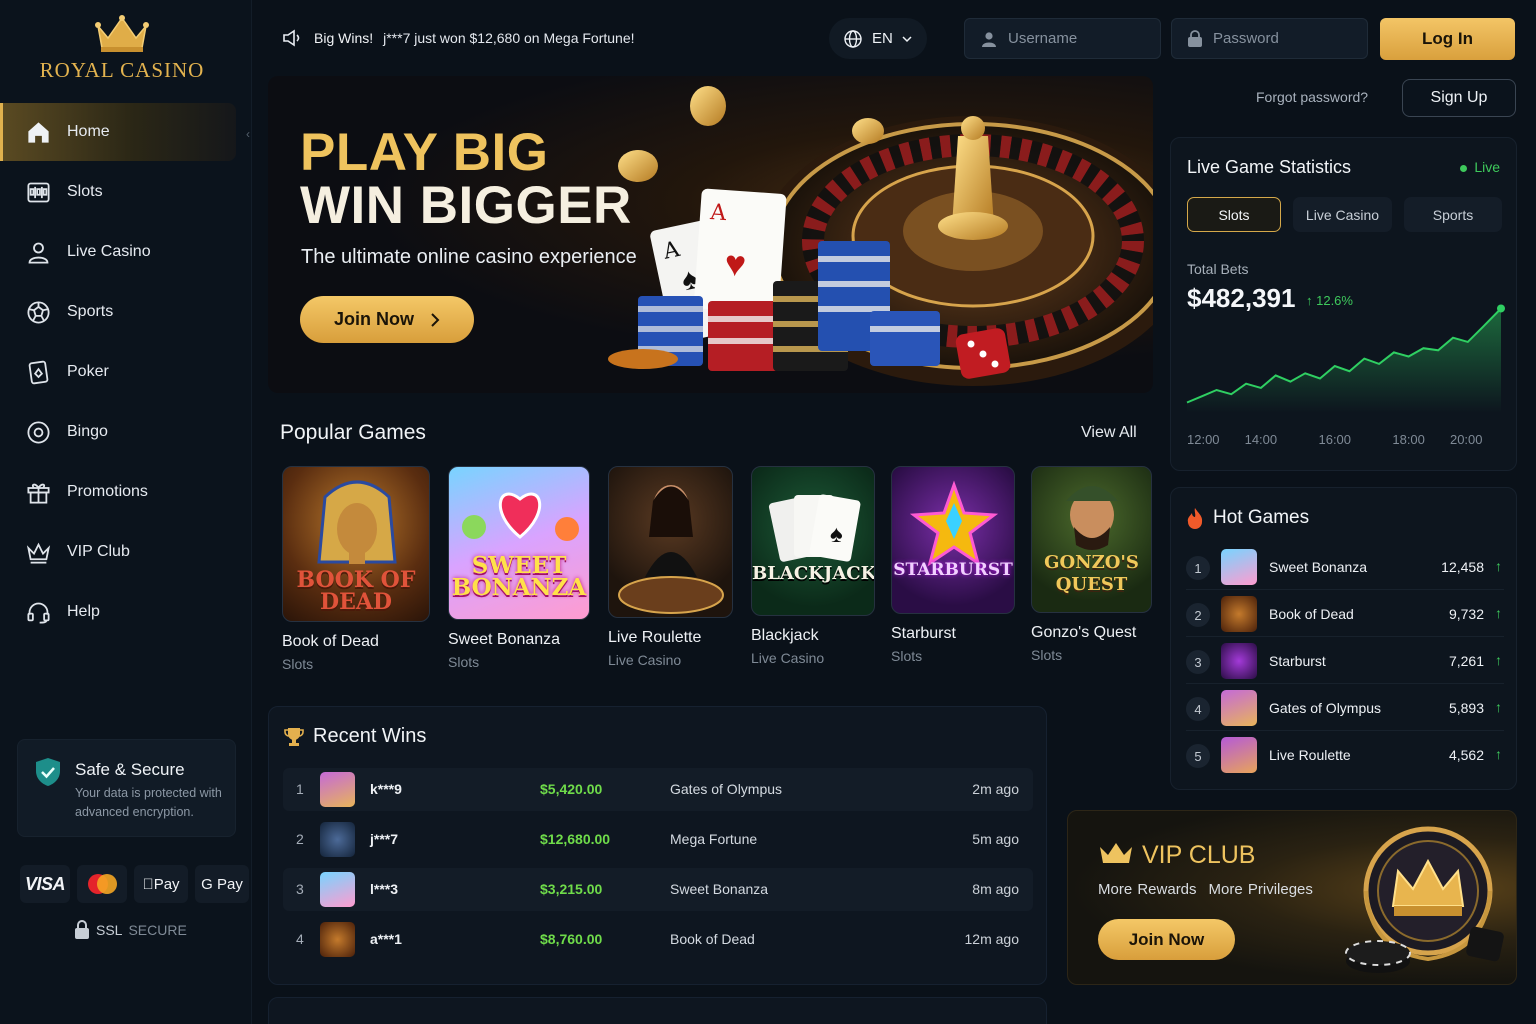 This screenshot has height=1024, width=1536. I want to click on chart-area, so click(1344, 360).